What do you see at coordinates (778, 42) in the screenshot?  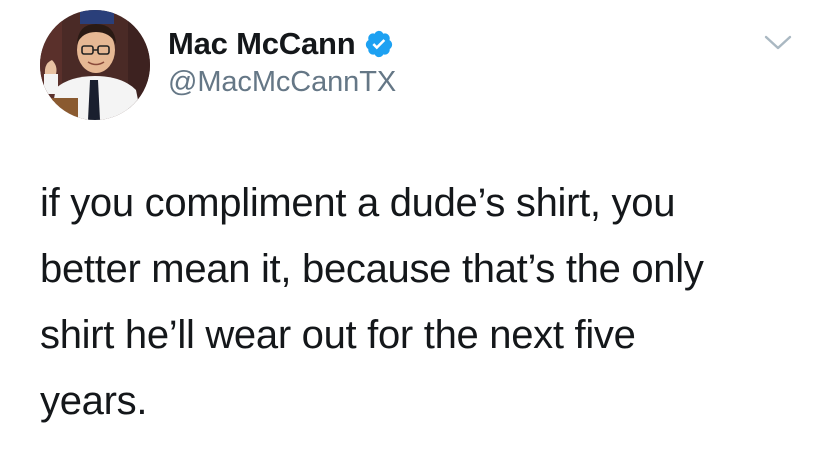 I see `chevron-down-icon` at bounding box center [778, 42].